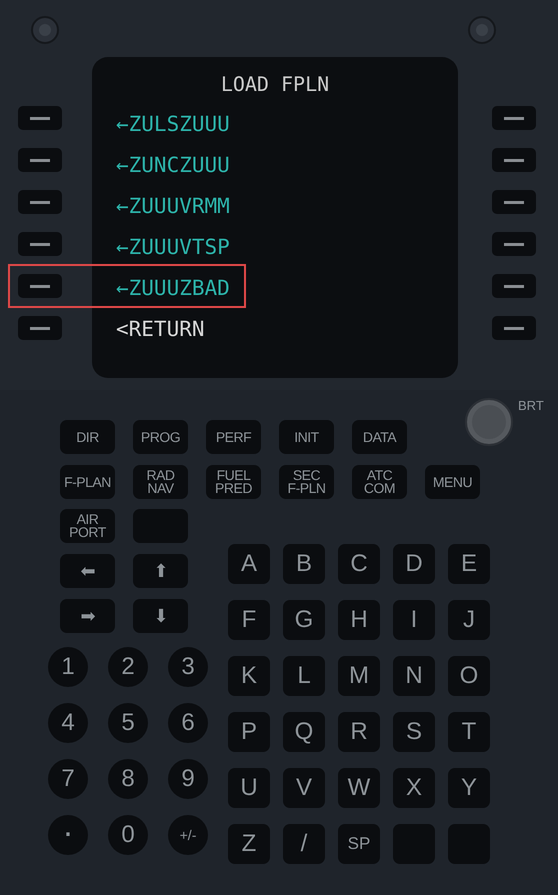  Describe the element at coordinates (68, 835) in the screenshot. I see `number-key: .` at that location.